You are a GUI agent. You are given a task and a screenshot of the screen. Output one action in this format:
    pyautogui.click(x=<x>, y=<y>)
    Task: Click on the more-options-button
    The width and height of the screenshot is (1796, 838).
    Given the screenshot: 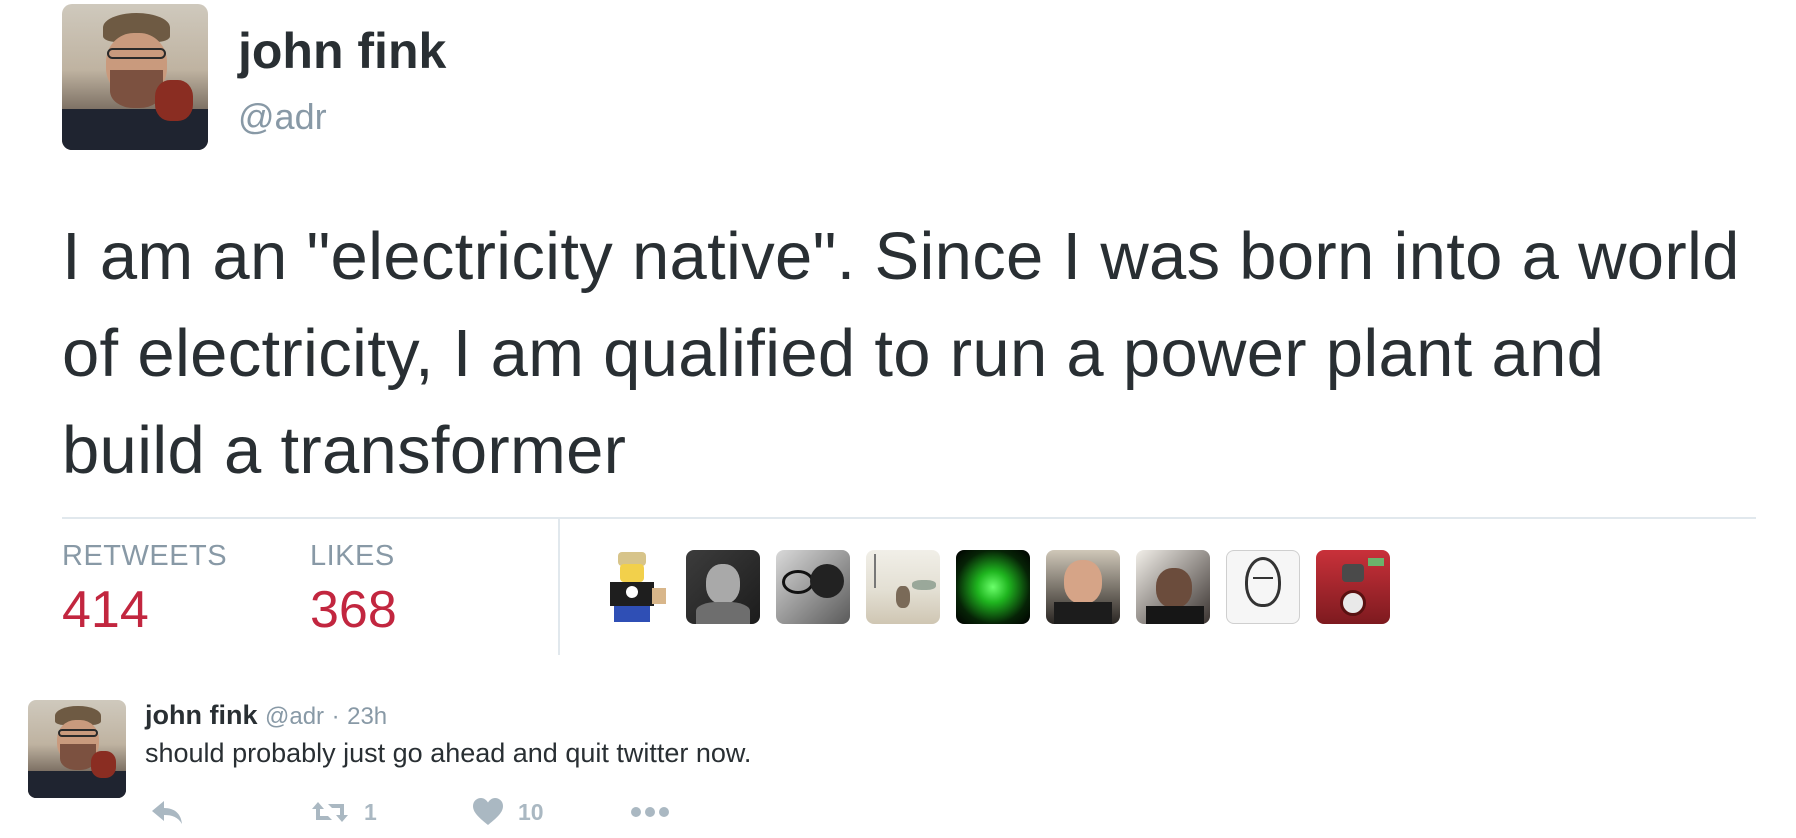 What is the action you would take?
    pyautogui.click(x=650, y=812)
    